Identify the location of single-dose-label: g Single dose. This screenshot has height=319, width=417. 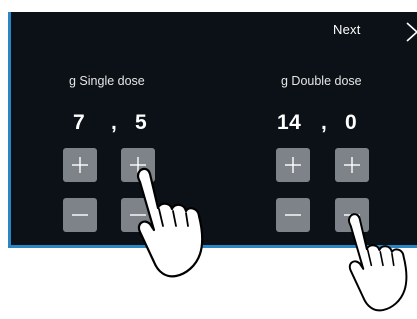
(107, 81).